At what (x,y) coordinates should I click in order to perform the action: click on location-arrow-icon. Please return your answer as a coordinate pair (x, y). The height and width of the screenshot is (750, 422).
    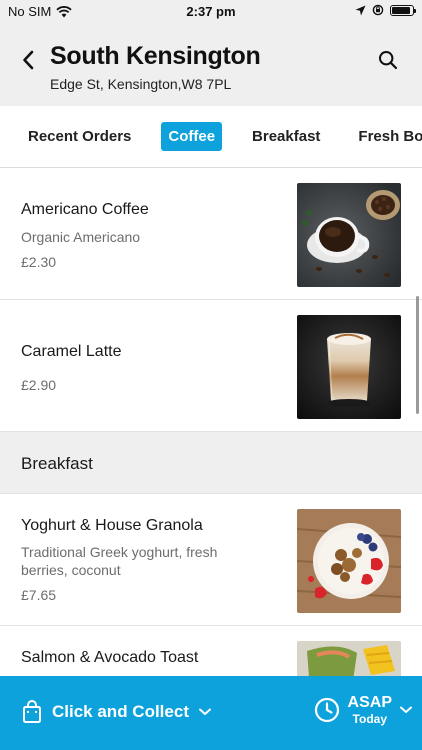
    Looking at the image, I should click on (360, 10).